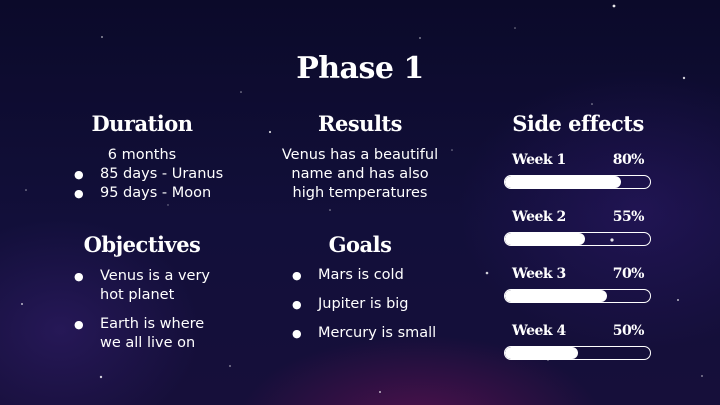  Describe the element at coordinates (539, 331) in the screenshot. I see `week-label: Week 4` at that location.